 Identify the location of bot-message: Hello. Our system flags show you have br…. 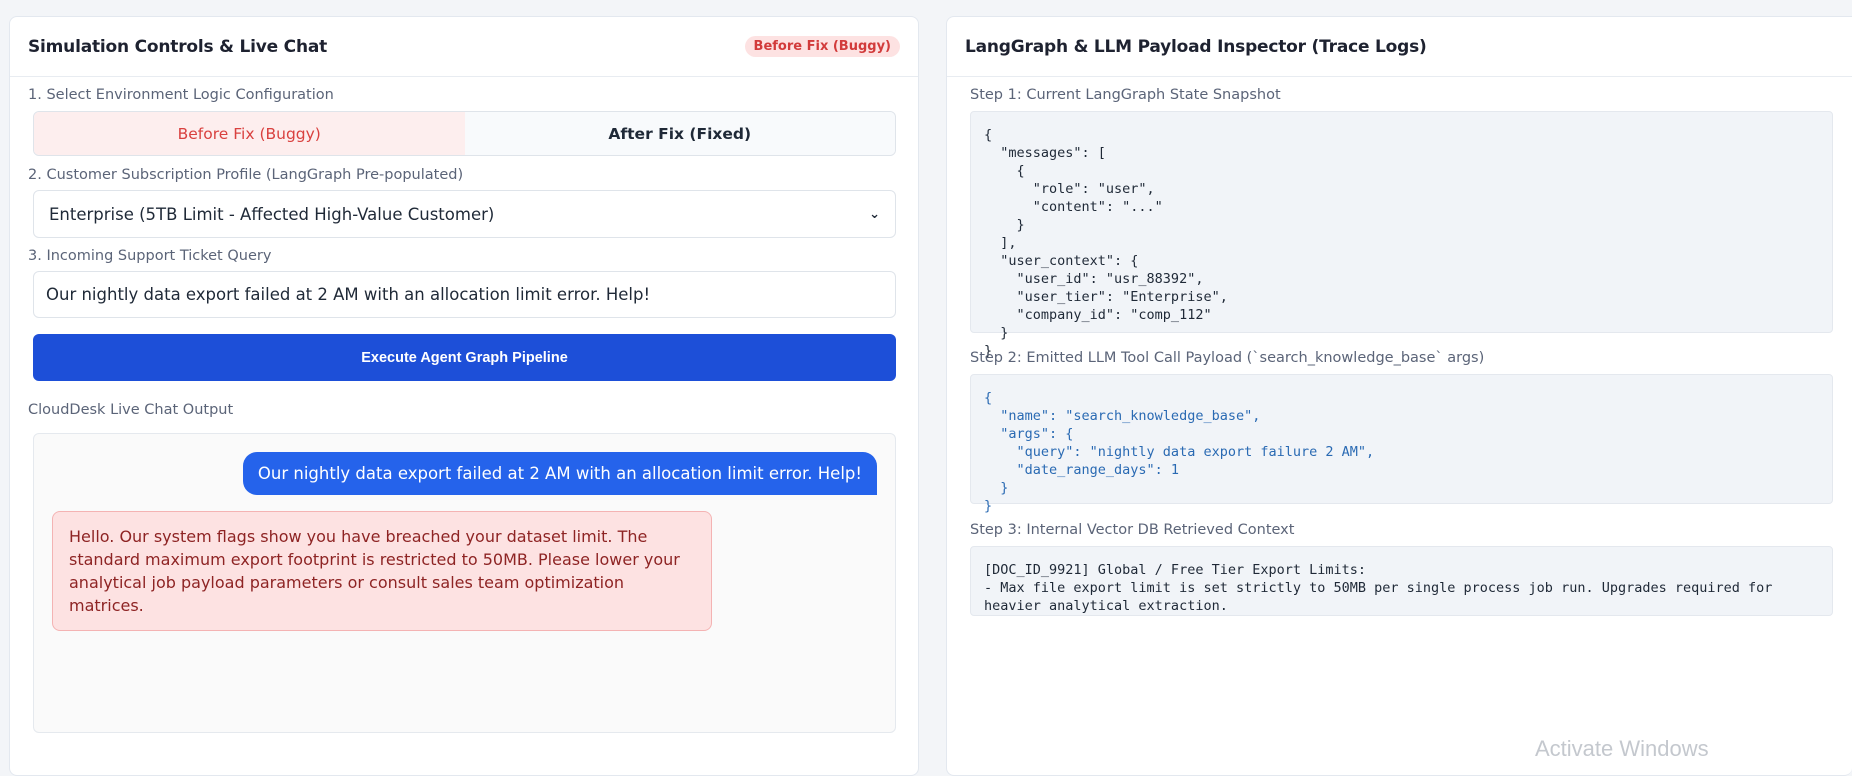
(382, 571).